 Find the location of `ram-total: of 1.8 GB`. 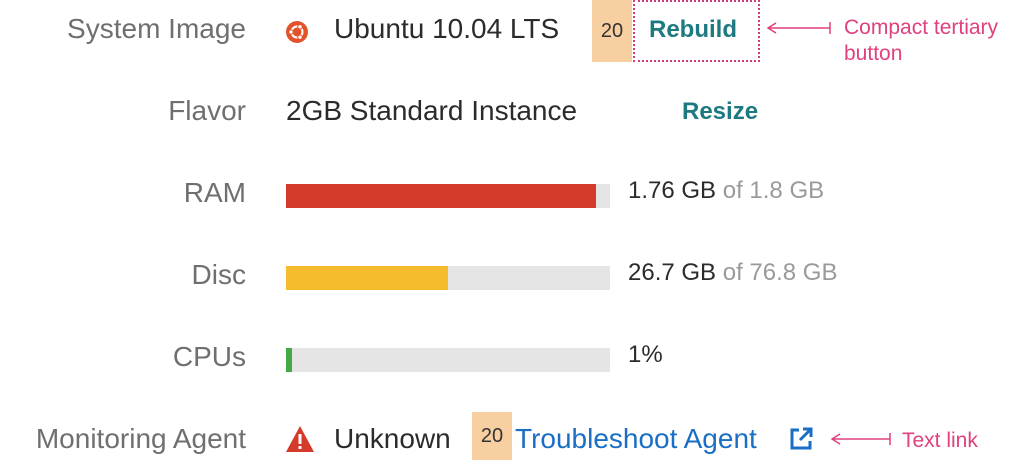

ram-total: of 1.8 GB is located at coordinates (773, 190).